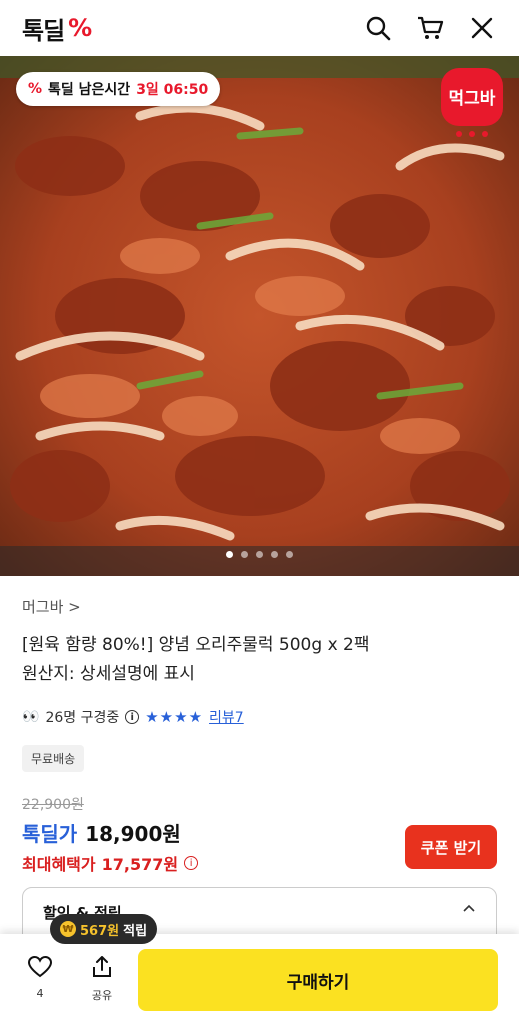 Image resolution: width=519 pixels, height=1024 pixels. I want to click on like-button: 4, so click(40, 977).